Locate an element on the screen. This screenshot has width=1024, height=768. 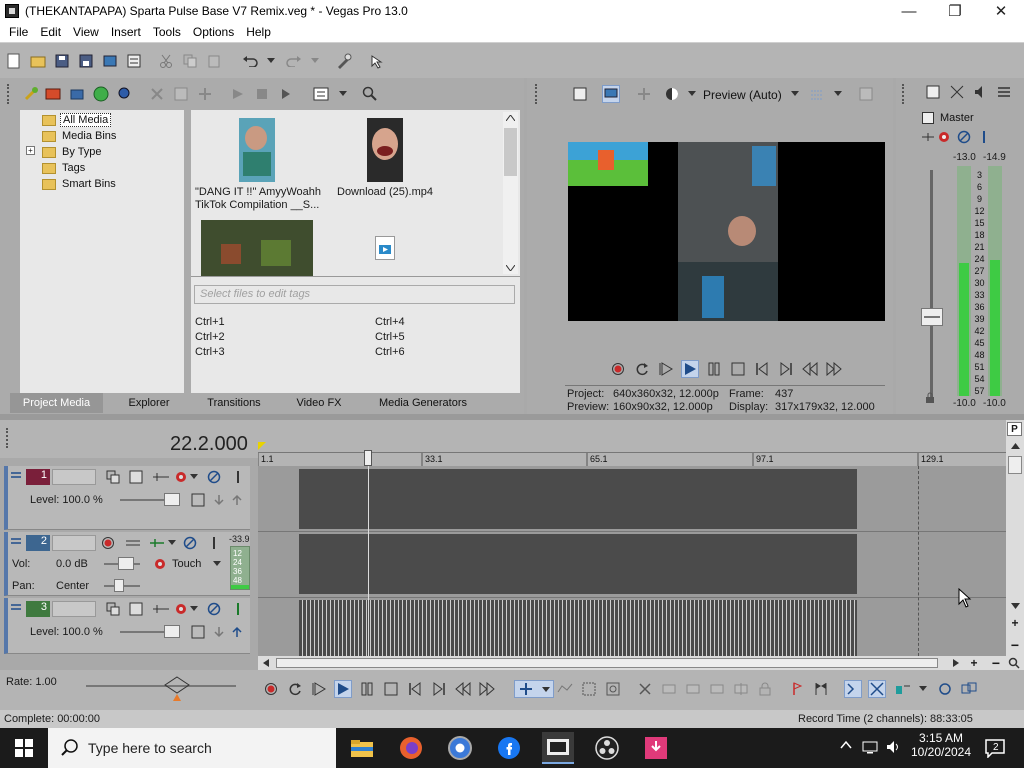
properties-icon is located at coordinates (134, 61).